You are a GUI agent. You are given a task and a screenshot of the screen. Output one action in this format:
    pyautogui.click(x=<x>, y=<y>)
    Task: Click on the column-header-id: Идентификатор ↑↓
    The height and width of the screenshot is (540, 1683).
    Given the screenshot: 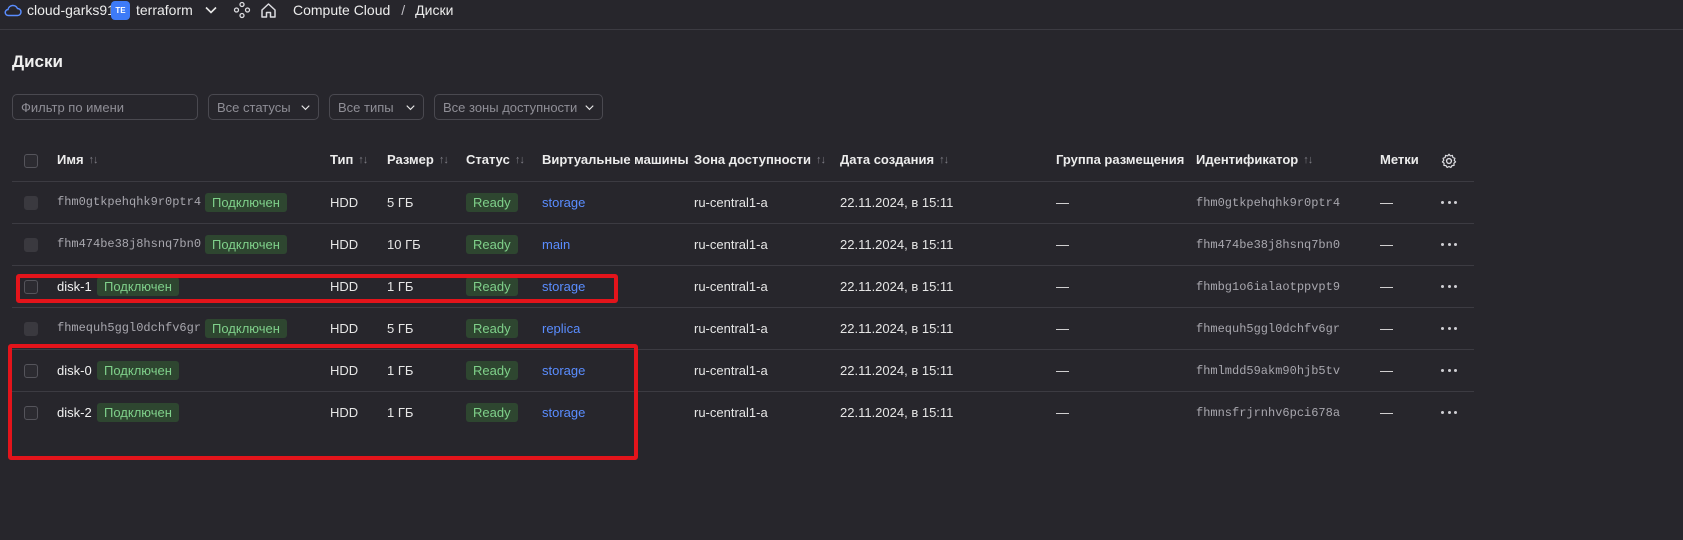 What is the action you would take?
    pyautogui.click(x=1254, y=159)
    